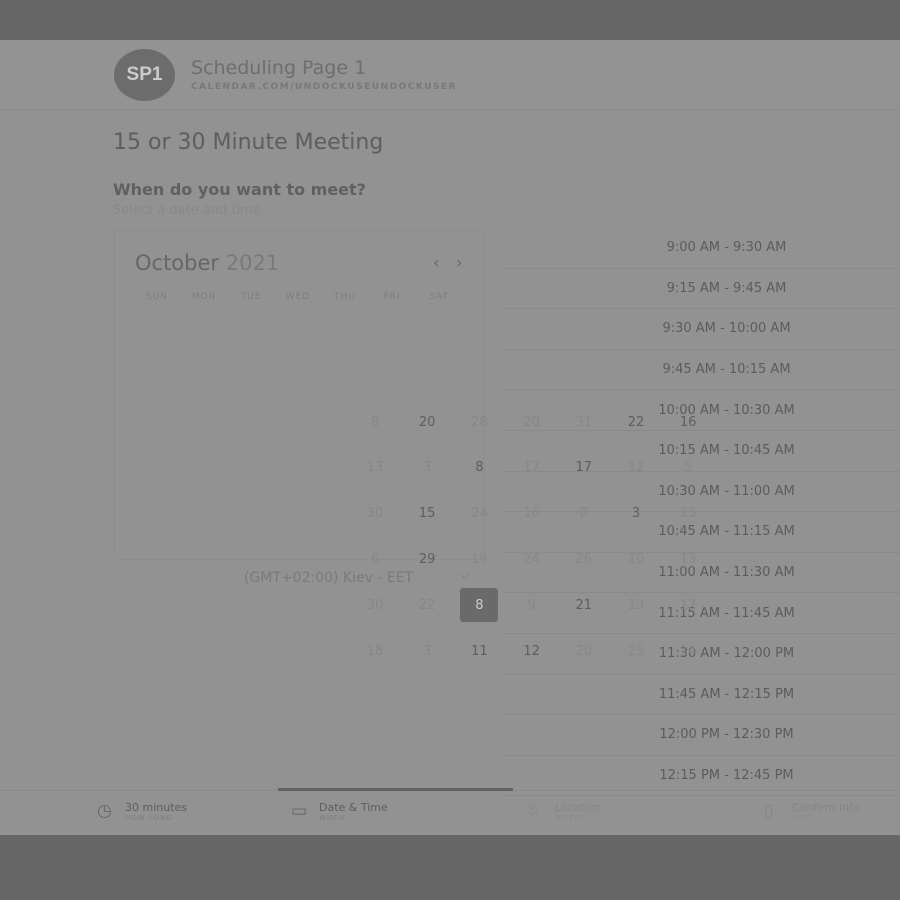 The height and width of the screenshot is (900, 900). I want to click on step-location: ⌾ Location WHERE, so click(564, 811).